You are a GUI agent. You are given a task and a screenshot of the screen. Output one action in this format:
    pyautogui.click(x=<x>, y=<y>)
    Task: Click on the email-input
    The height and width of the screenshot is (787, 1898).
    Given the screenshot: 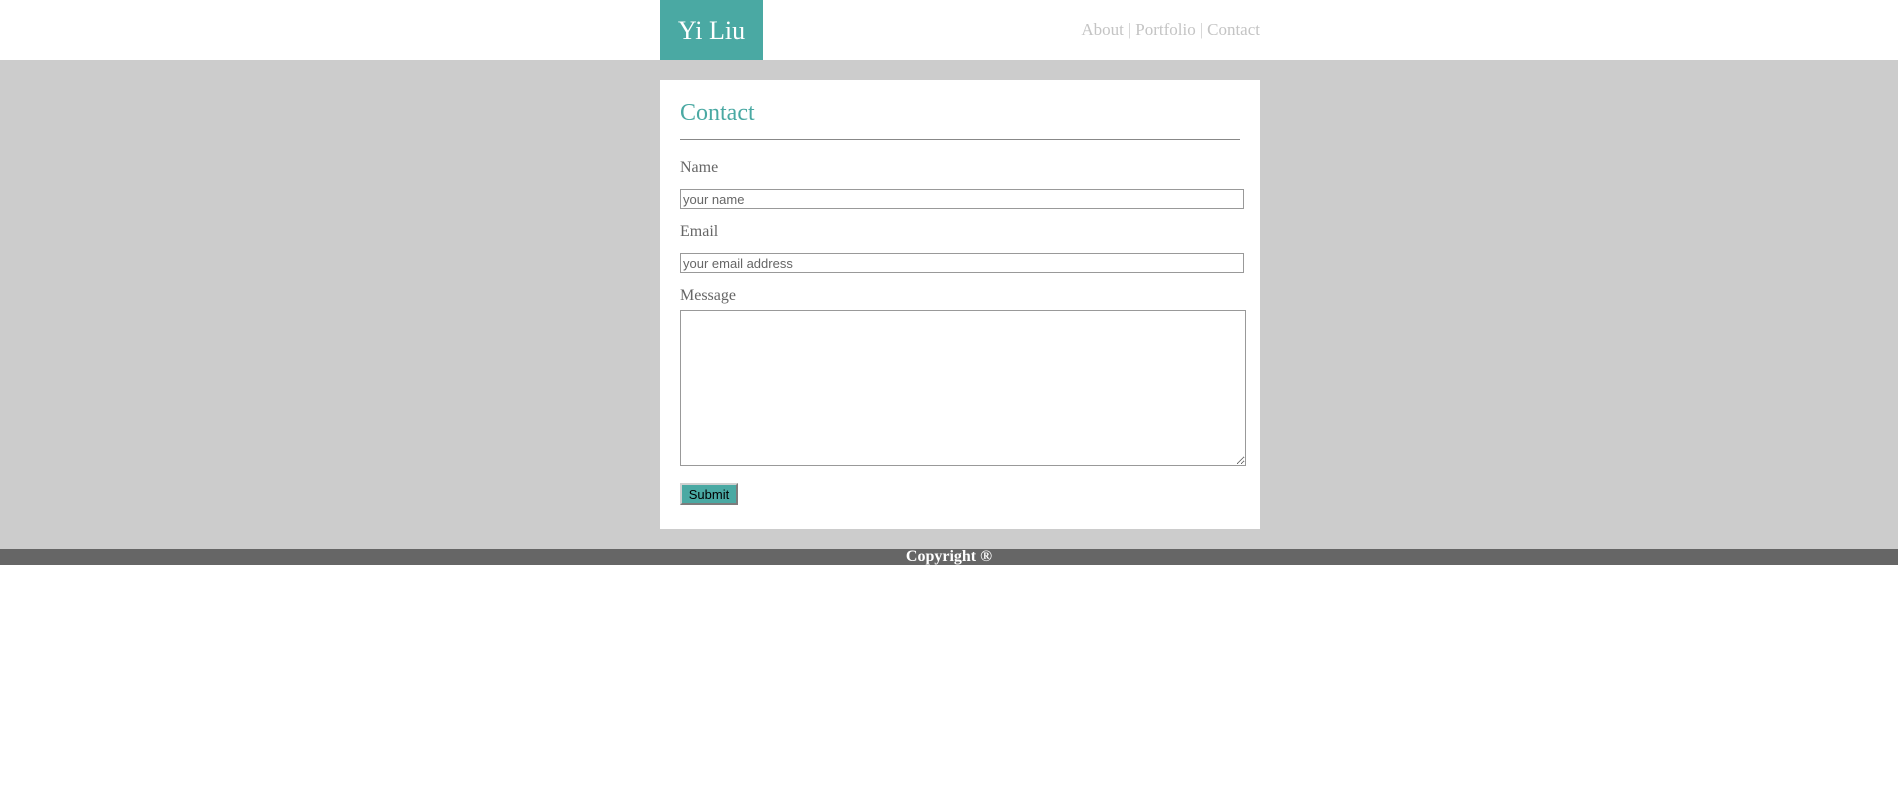 What is the action you would take?
    pyautogui.click(x=962, y=263)
    